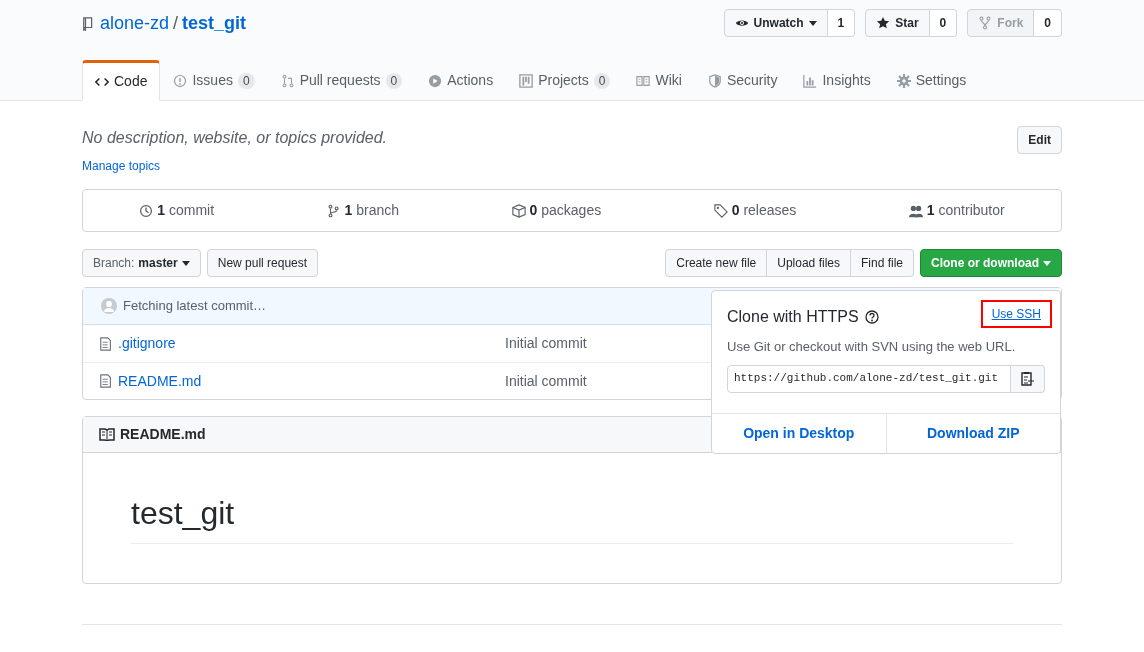 This screenshot has height=652, width=1144. I want to click on nav-tab: Insights, so click(837, 80).